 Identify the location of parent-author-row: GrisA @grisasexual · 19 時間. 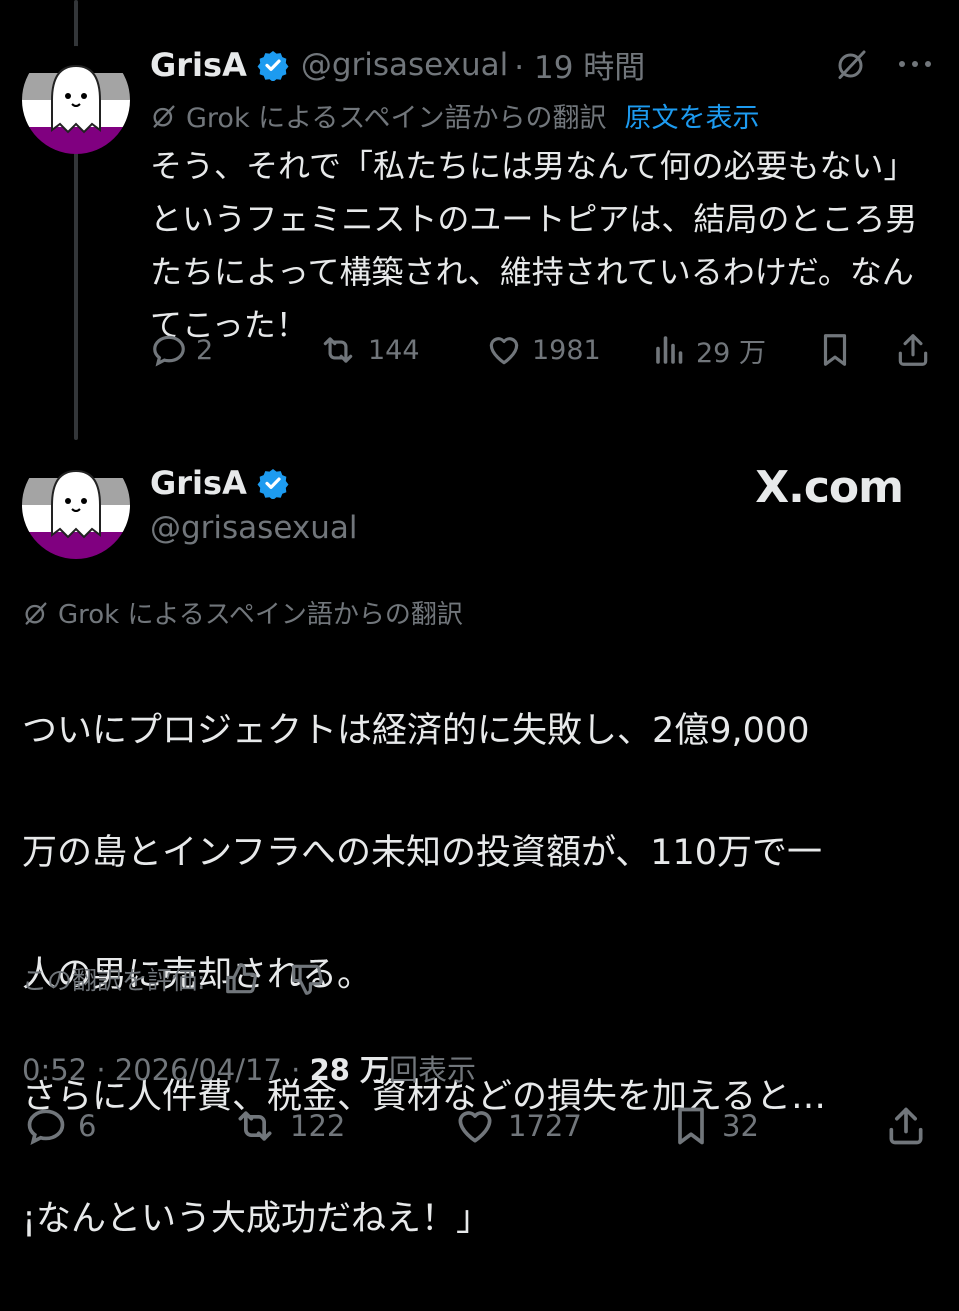
(397, 64).